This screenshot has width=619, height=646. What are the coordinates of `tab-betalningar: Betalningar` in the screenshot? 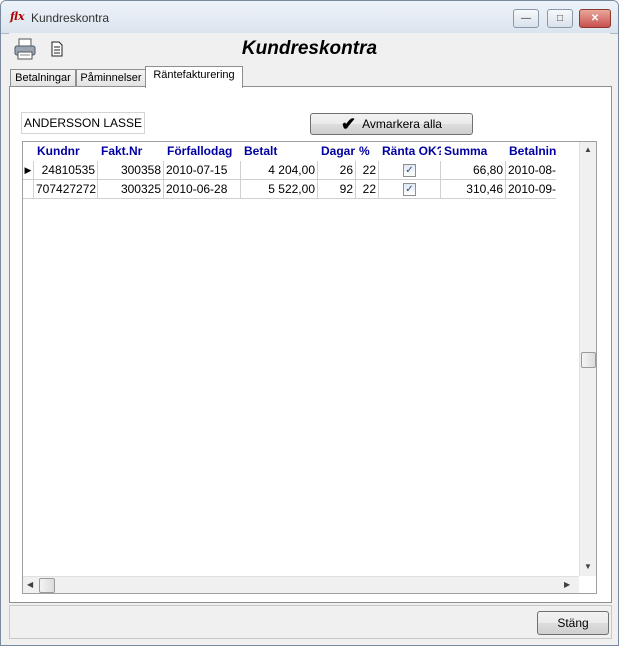 It's located at (43, 78).